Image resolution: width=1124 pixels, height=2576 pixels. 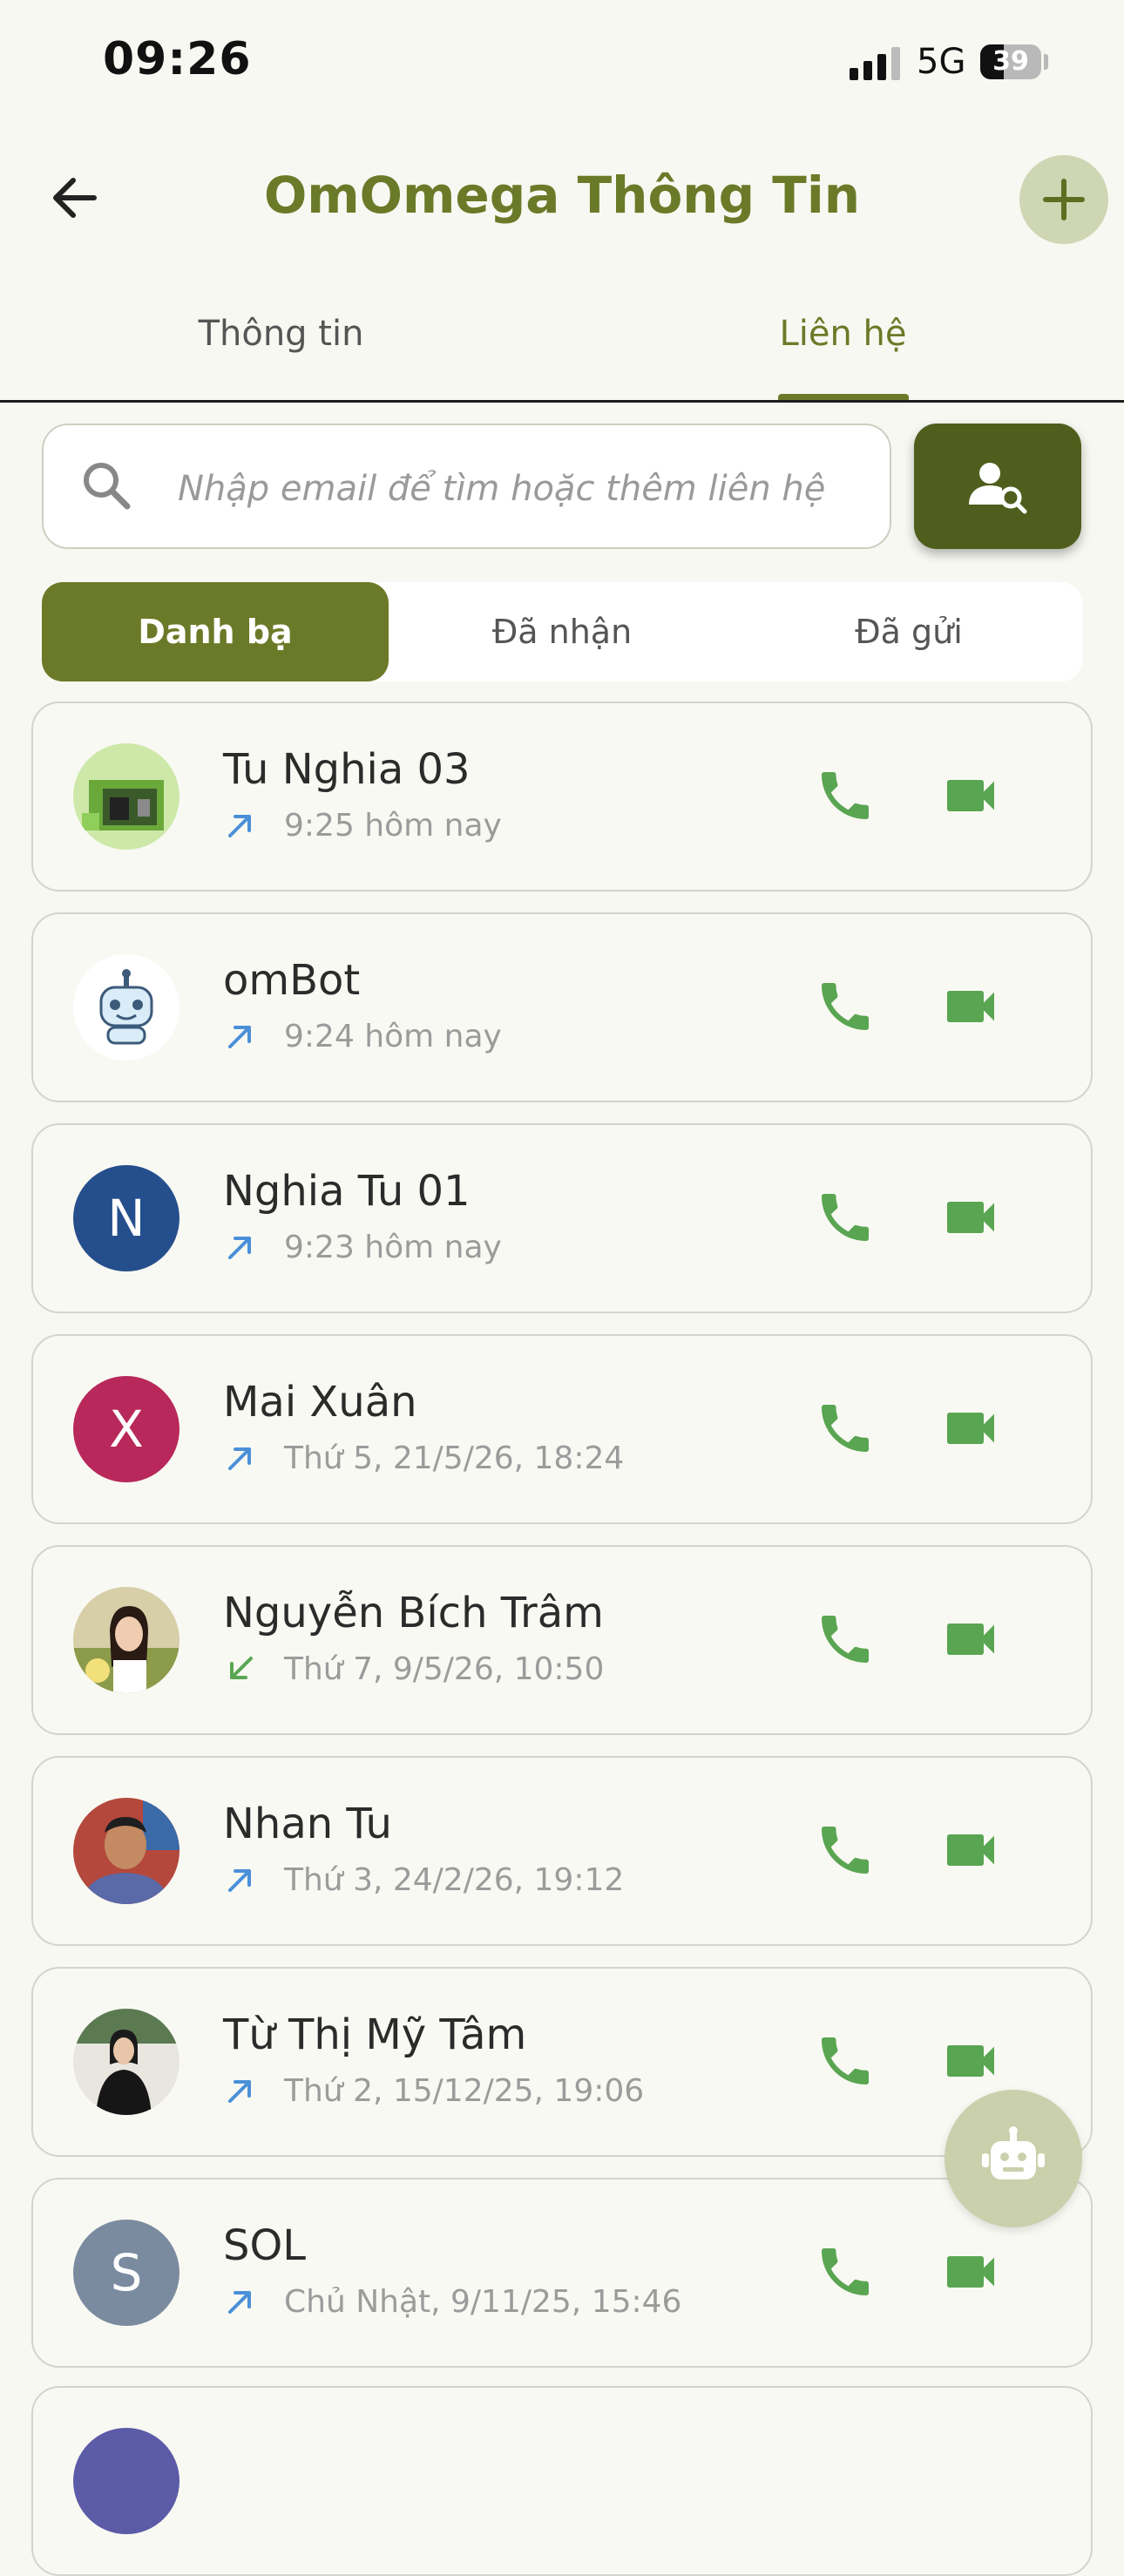 I want to click on status-time: 09:26, so click(x=177, y=59).